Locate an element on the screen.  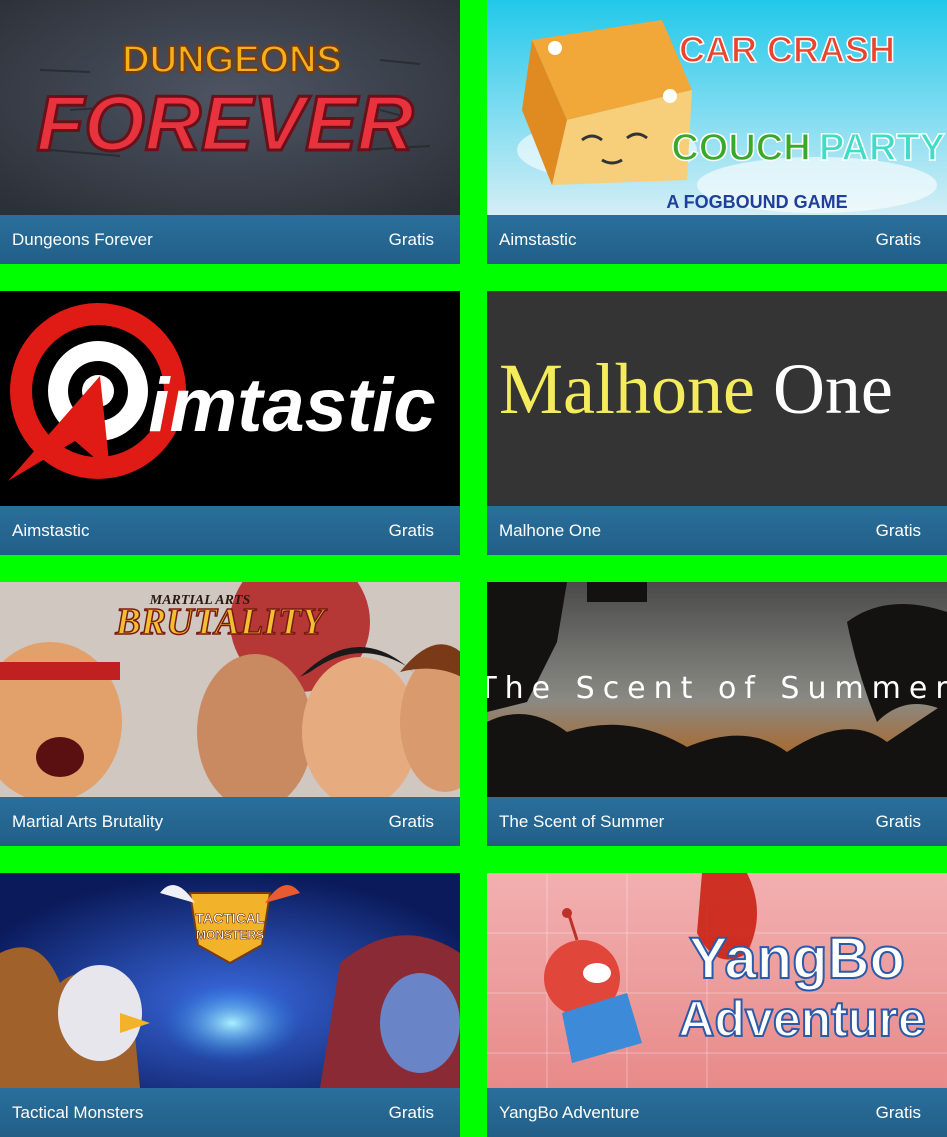
art-line2a: COUCH is located at coordinates (740, 148).